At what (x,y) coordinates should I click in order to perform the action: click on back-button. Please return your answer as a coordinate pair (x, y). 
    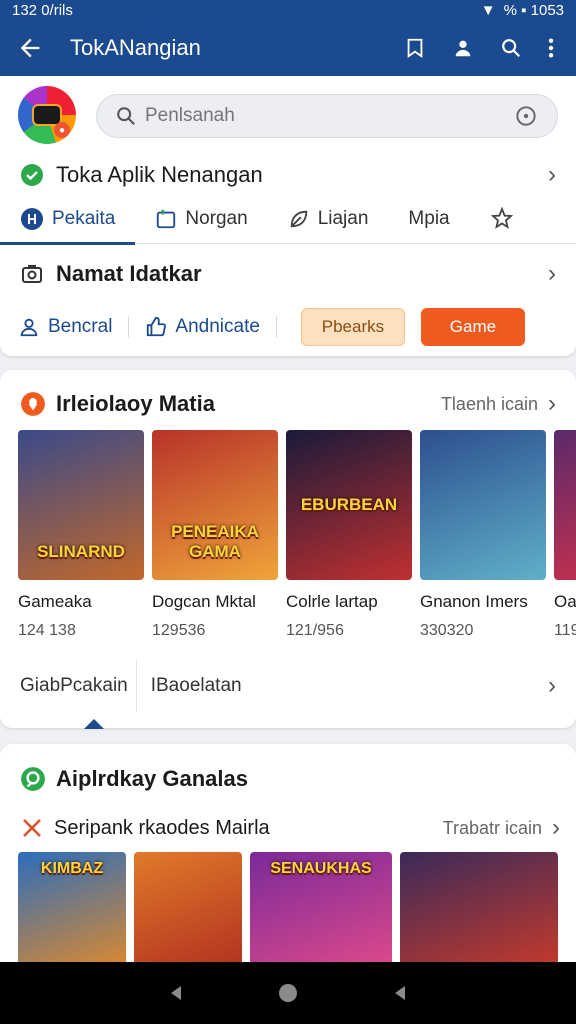
    Looking at the image, I should click on (30, 48).